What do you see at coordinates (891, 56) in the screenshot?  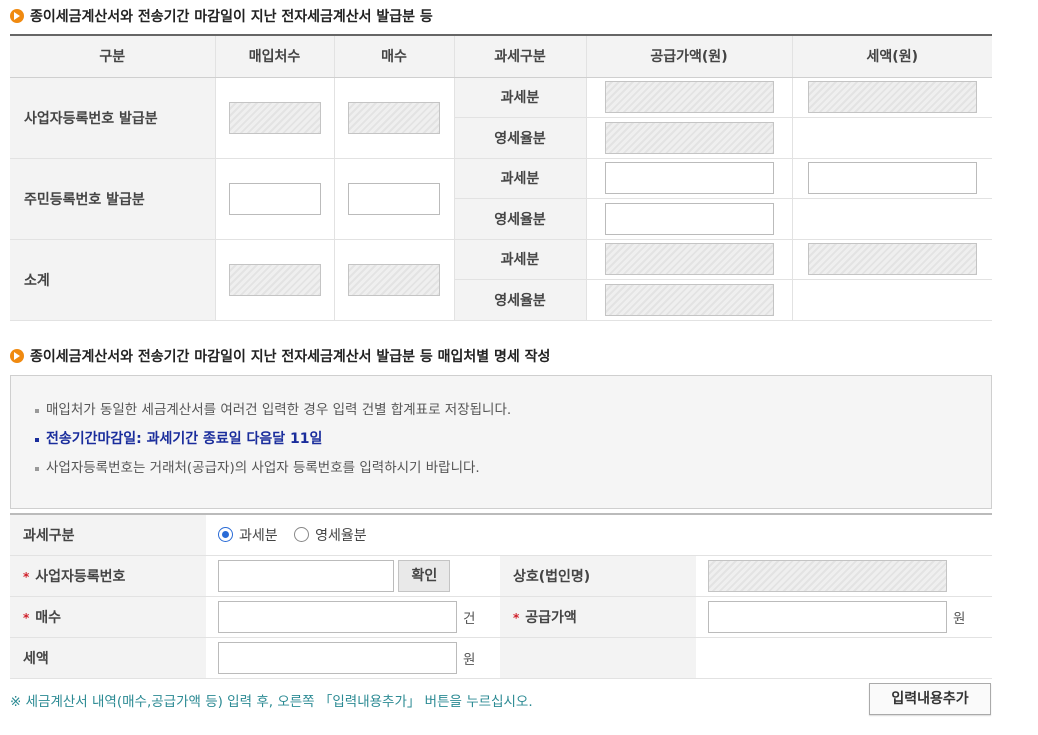 I see `header-tax-amount: 세액(원)` at bounding box center [891, 56].